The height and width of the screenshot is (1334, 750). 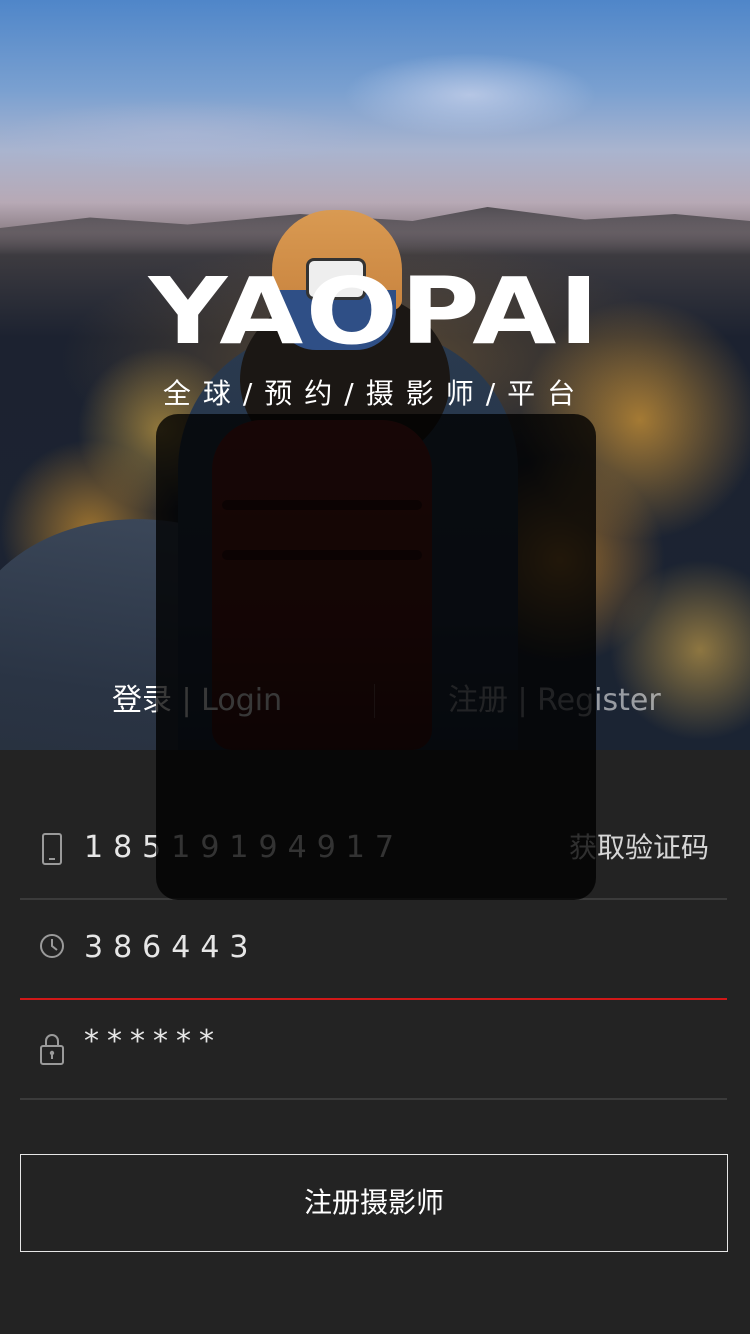 I want to click on verification-code-field: 386443, so click(x=373, y=949).